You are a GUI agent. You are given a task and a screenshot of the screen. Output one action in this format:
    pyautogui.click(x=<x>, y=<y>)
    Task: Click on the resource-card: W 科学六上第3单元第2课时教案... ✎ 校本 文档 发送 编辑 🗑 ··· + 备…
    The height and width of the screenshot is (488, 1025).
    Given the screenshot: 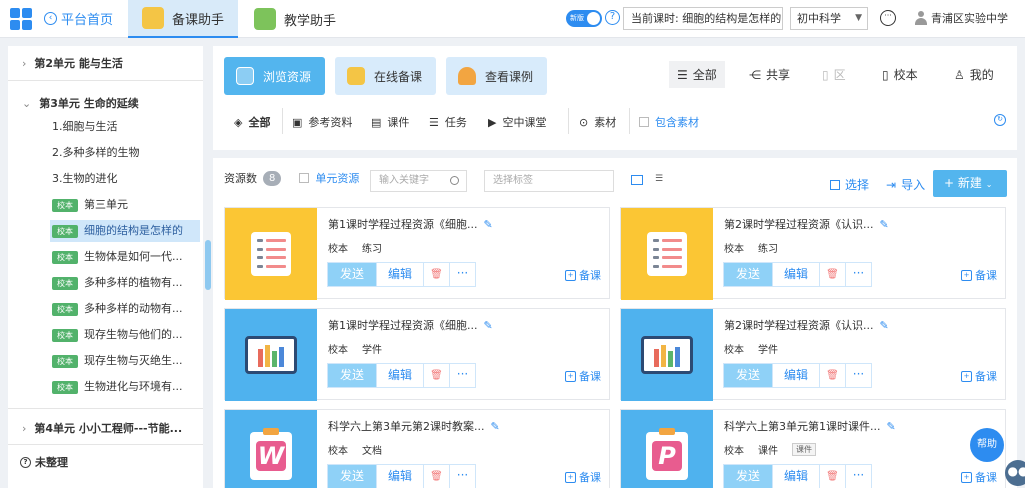 What is the action you would take?
    pyautogui.click(x=417, y=448)
    